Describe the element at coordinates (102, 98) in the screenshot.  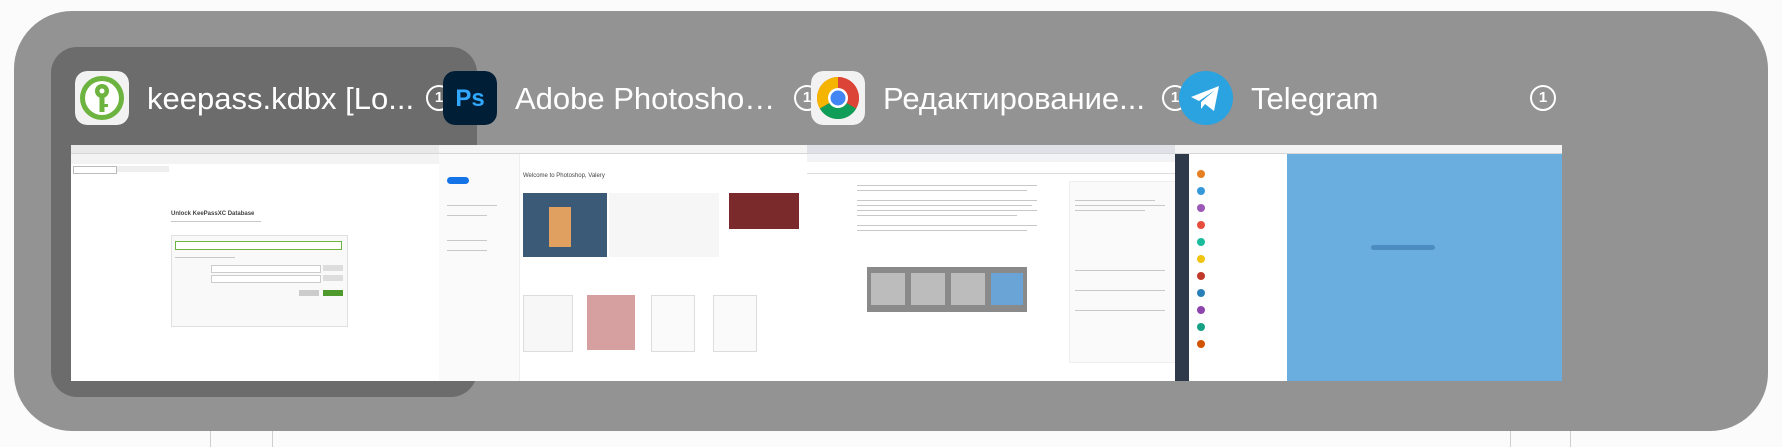
I see `keepassxc-key-icon` at that location.